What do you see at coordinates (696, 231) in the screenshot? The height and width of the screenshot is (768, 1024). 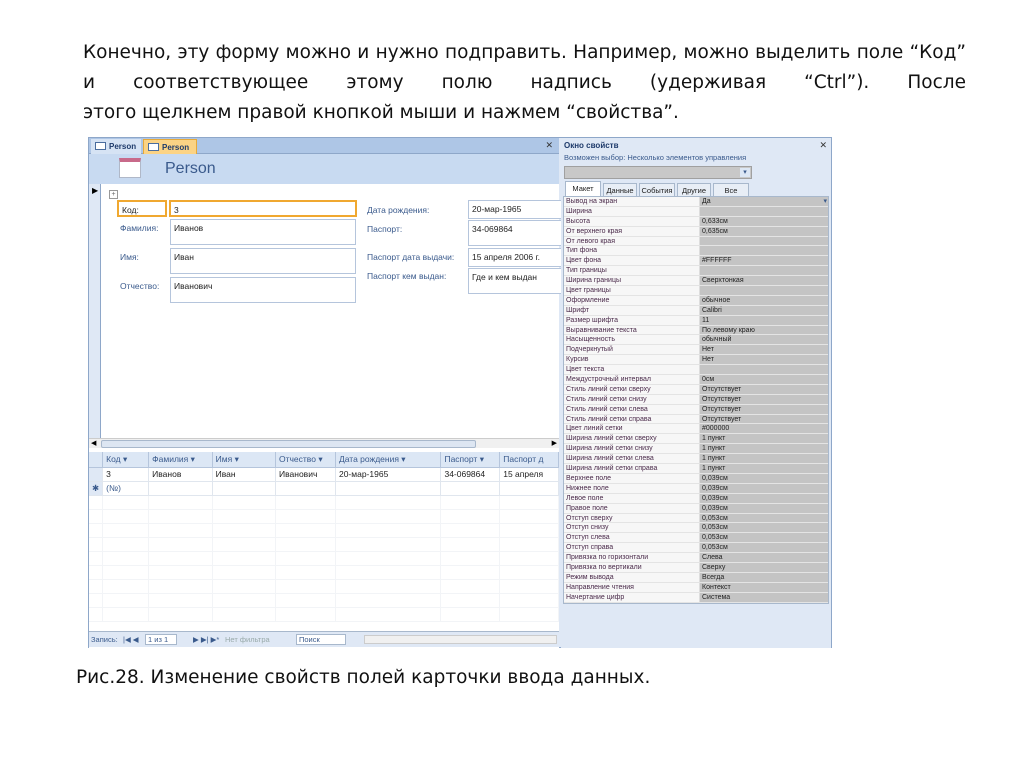 I see `property-row: От верхнего края 0,635см` at bounding box center [696, 231].